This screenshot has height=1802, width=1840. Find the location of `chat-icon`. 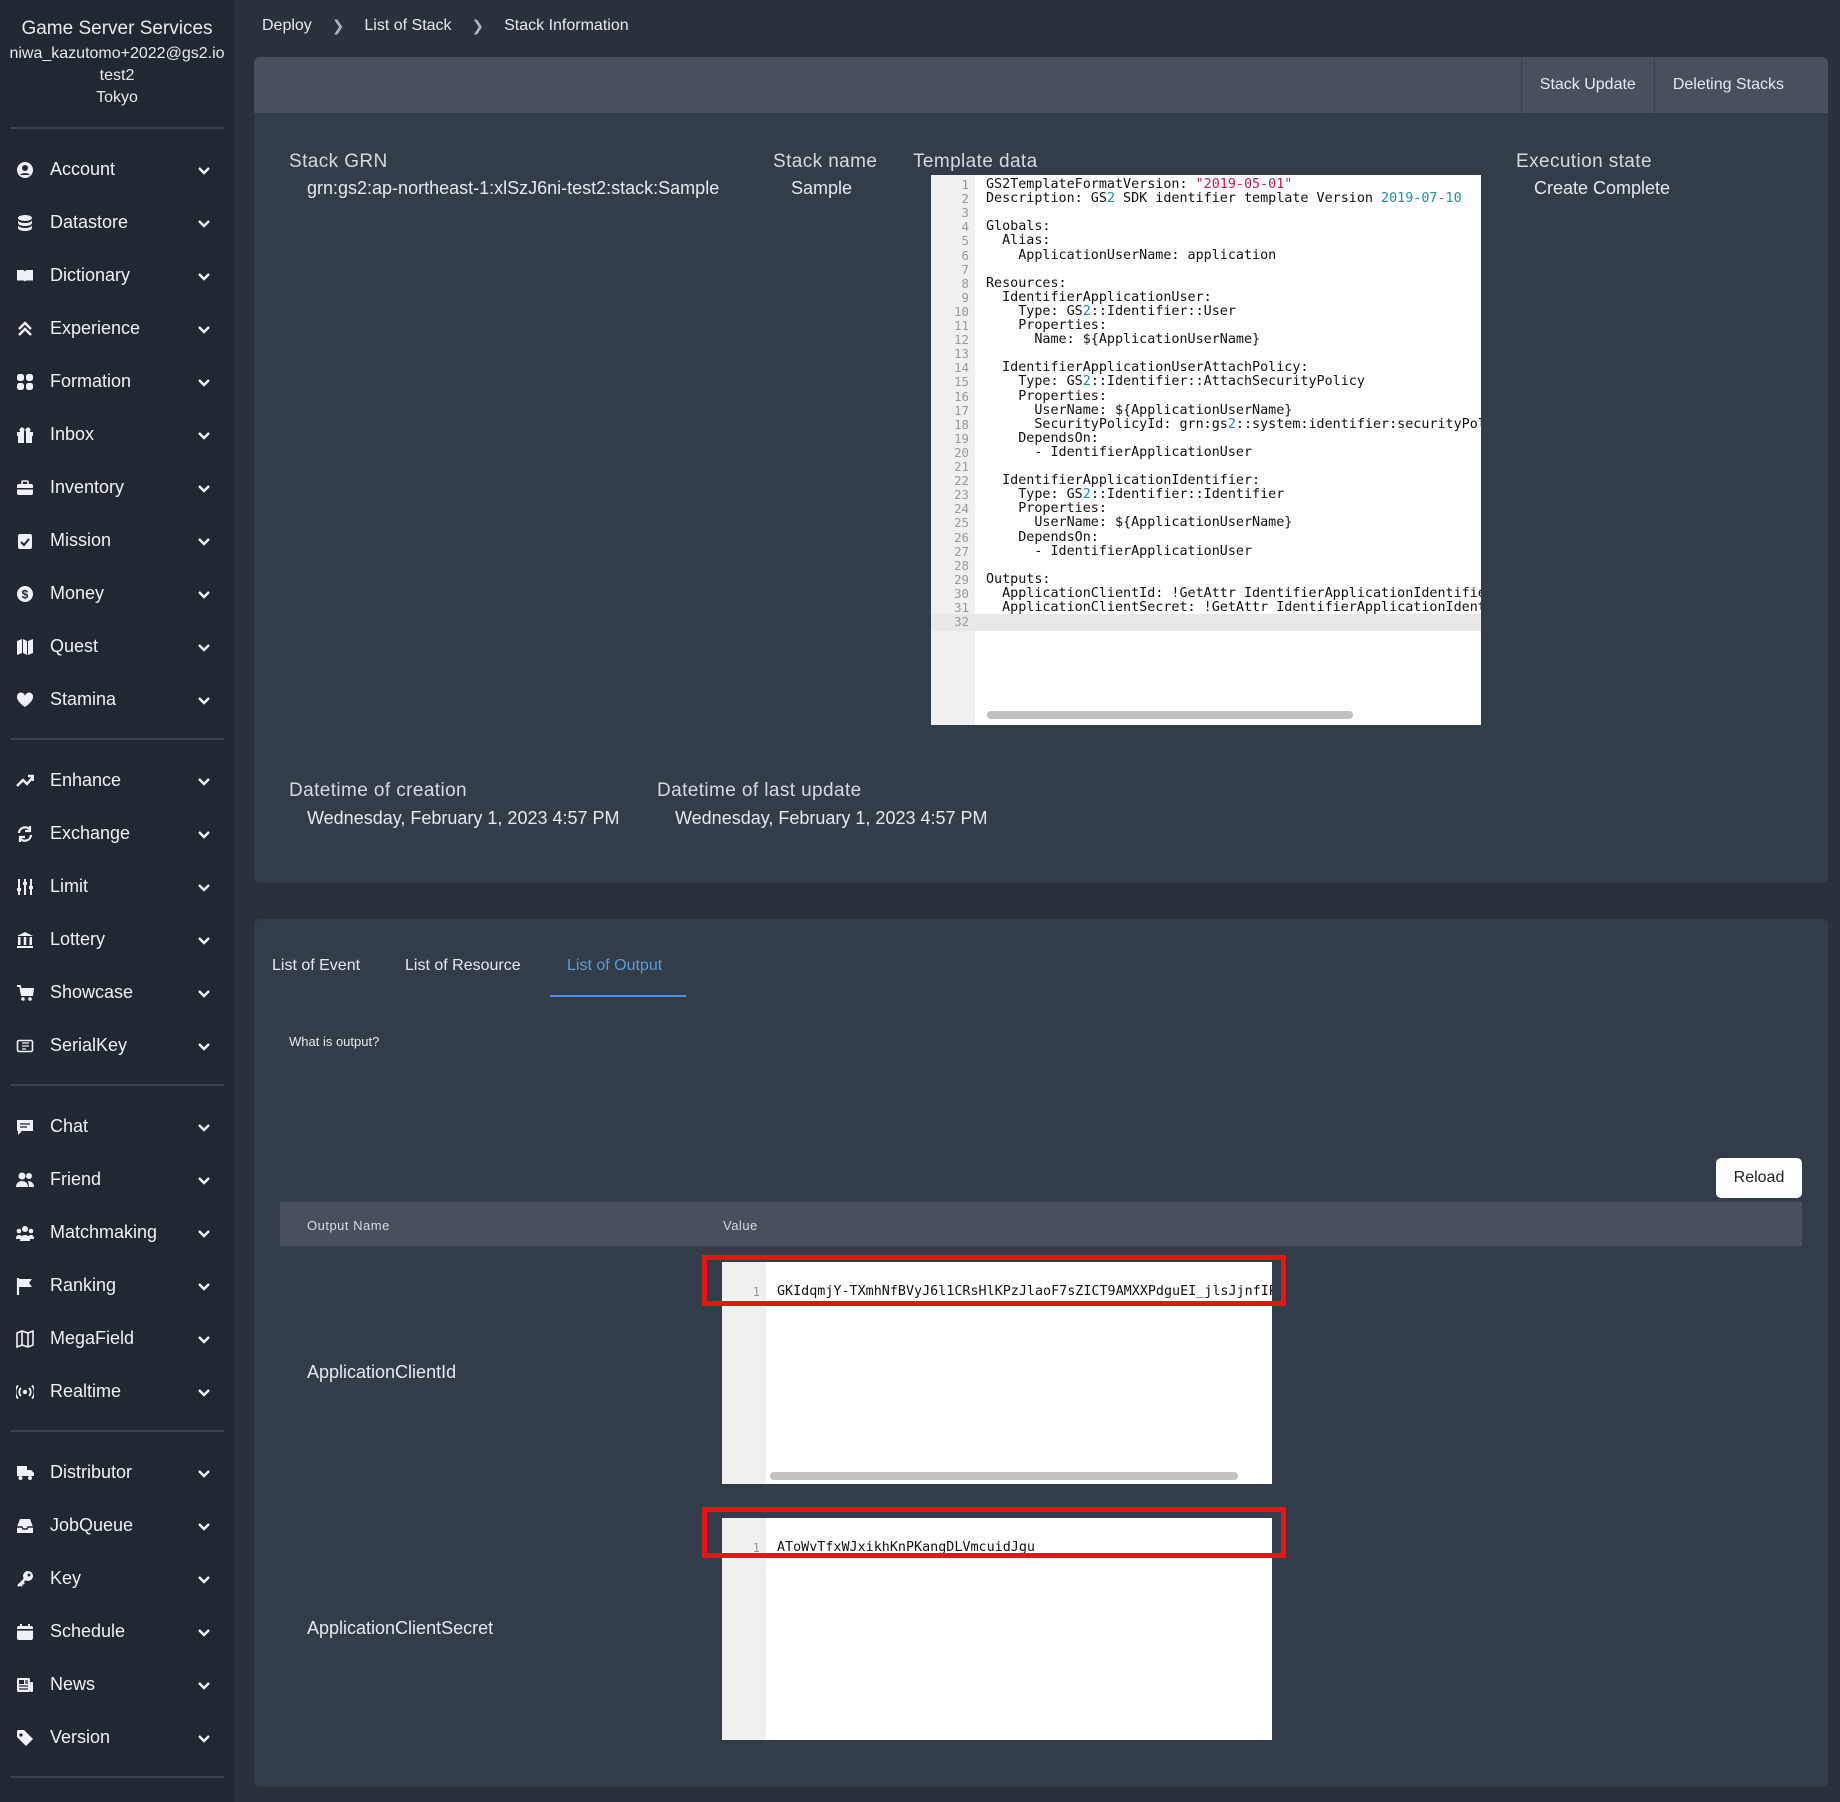

chat-icon is located at coordinates (25, 1127).